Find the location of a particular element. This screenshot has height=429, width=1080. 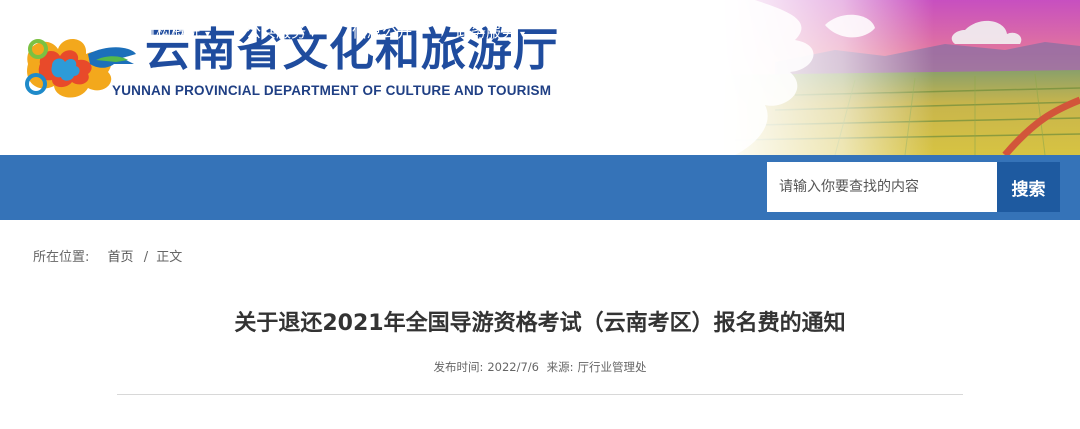

published-date: 2022/7/6 is located at coordinates (513, 367).